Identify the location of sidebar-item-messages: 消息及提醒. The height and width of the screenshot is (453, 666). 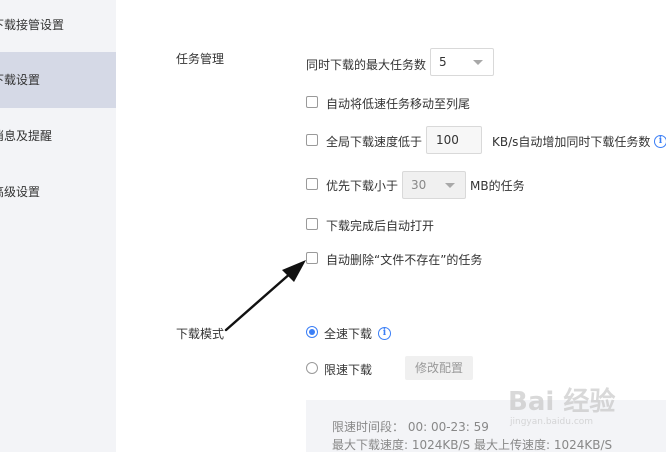
(58, 136).